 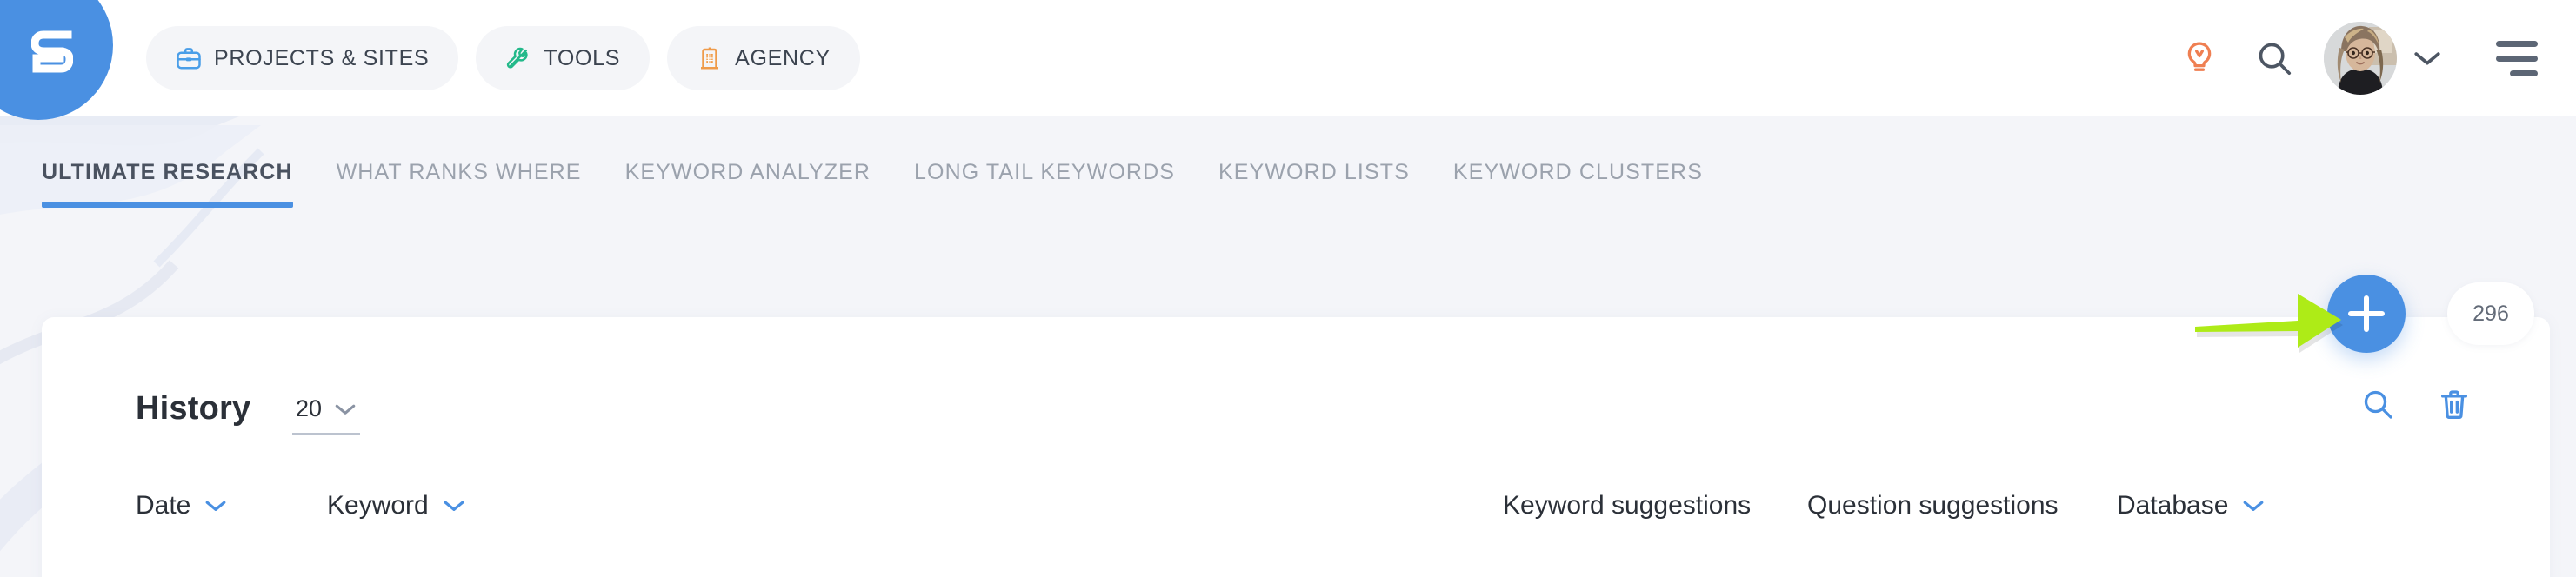 What do you see at coordinates (326, 415) in the screenshot?
I see `page-size-select: 20` at bounding box center [326, 415].